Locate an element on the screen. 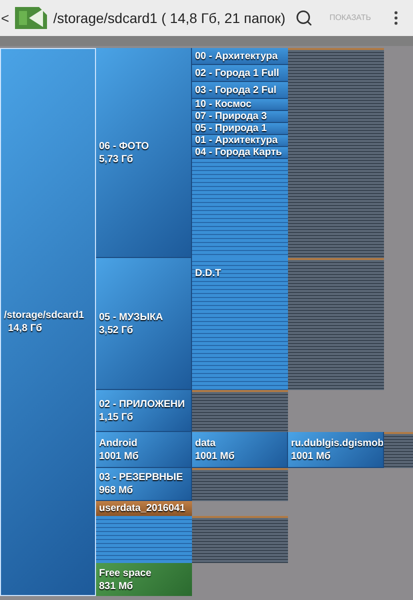  folder-block: 03 - РЕЗЕРВНЫЕ 968 Мб is located at coordinates (144, 484).